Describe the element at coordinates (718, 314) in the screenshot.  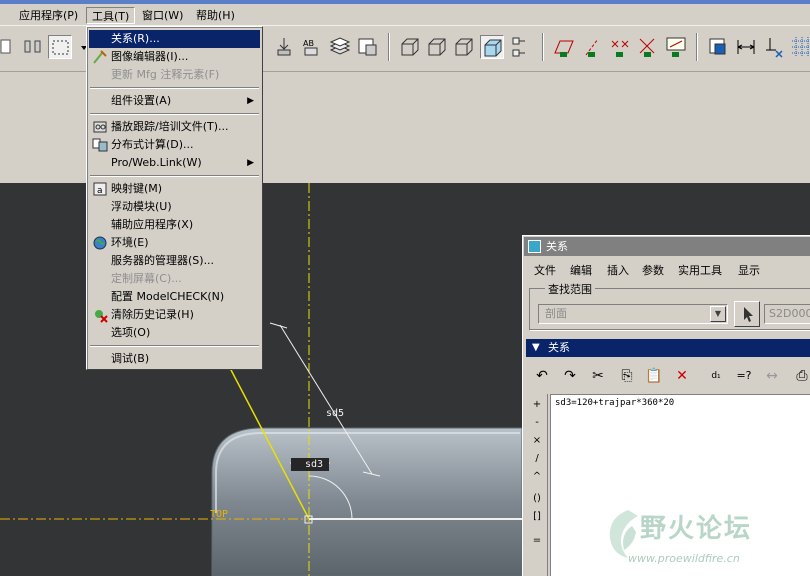
I see `chevron-down-icon: ▼` at that location.